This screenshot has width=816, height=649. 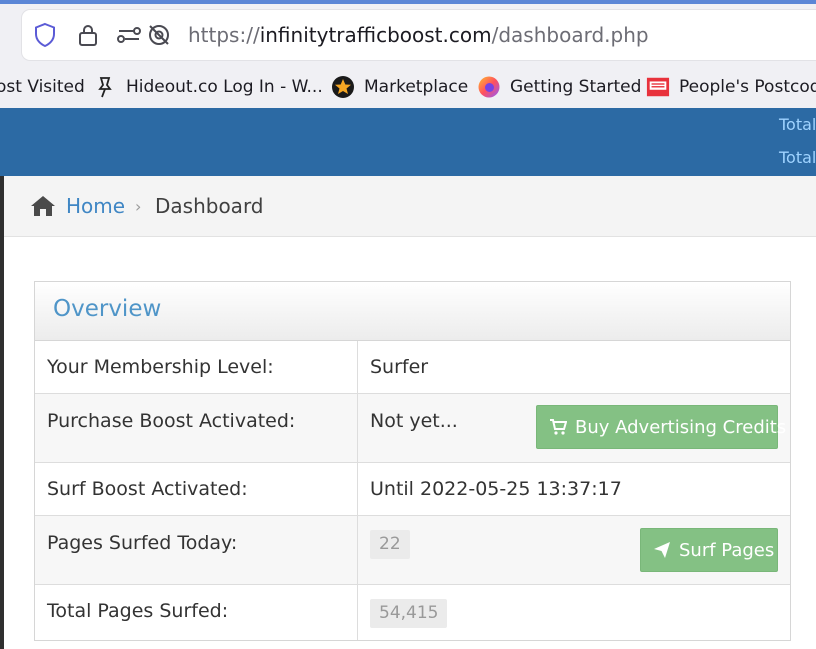 What do you see at coordinates (658, 87) in the screenshot?
I see `postcode-icon` at bounding box center [658, 87].